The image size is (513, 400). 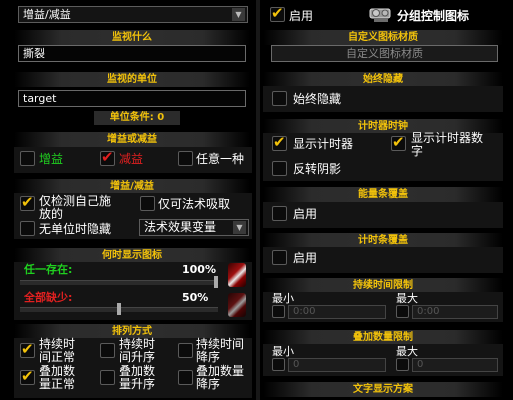 What do you see at coordinates (27, 202) in the screenshot?
I see `only-self-checkbox` at bounding box center [27, 202].